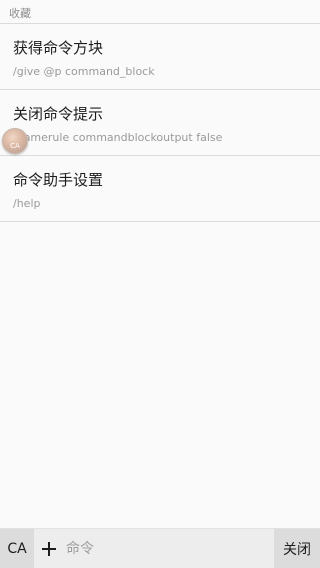 The height and width of the screenshot is (568, 320). I want to click on favorite-title: 命令助手设置, so click(58, 180).